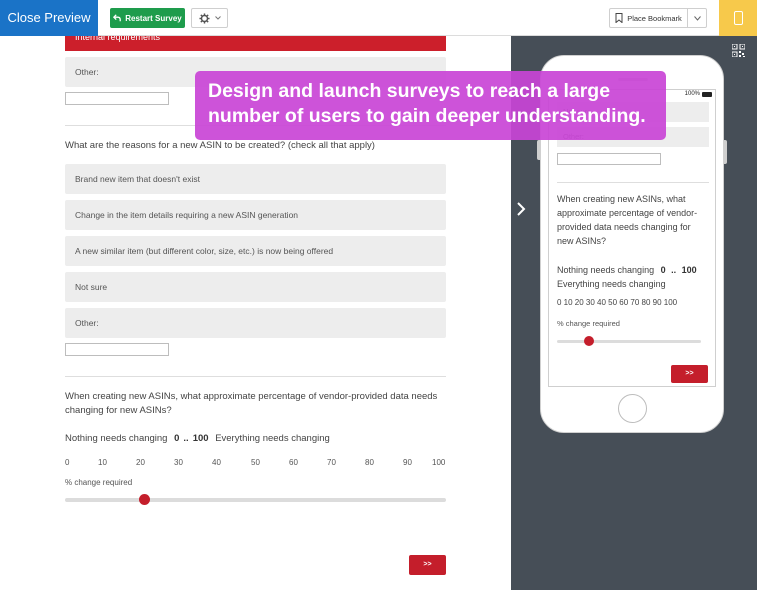 The height and width of the screenshot is (590, 757). What do you see at coordinates (117, 18) in the screenshot?
I see `restart-arrow-icon` at bounding box center [117, 18].